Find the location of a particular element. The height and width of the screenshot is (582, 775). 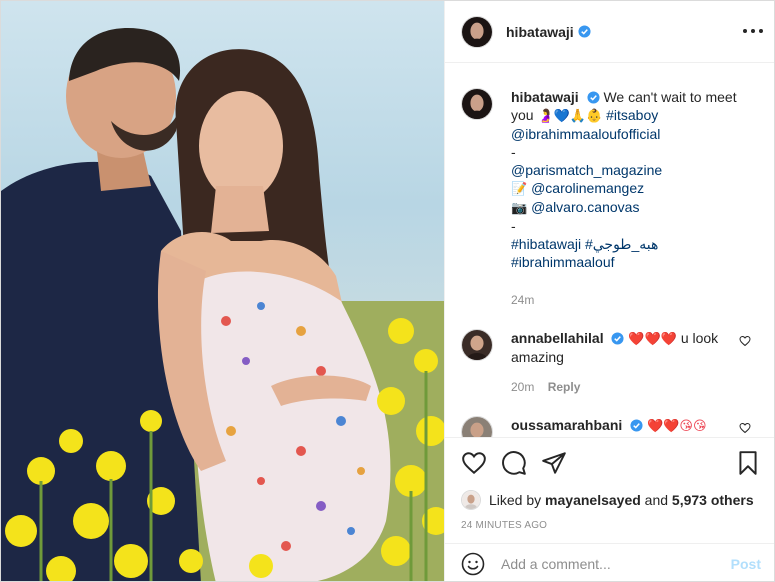

commenter-username: annabellahilal is located at coordinates (557, 338).